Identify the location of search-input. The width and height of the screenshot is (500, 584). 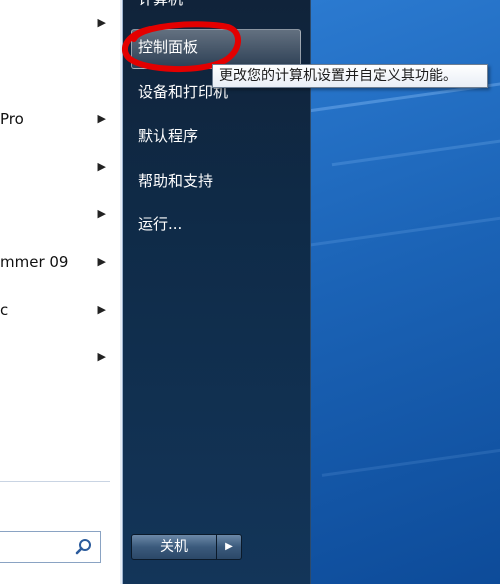
(50, 547).